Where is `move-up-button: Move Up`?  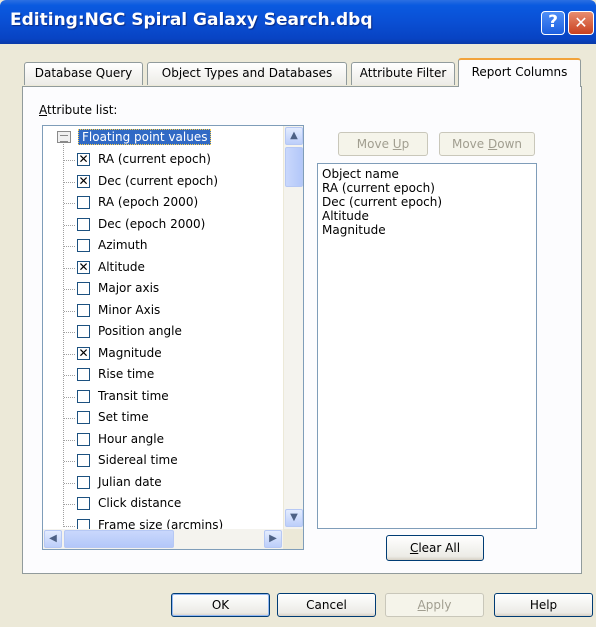 move-up-button: Move Up is located at coordinates (383, 144).